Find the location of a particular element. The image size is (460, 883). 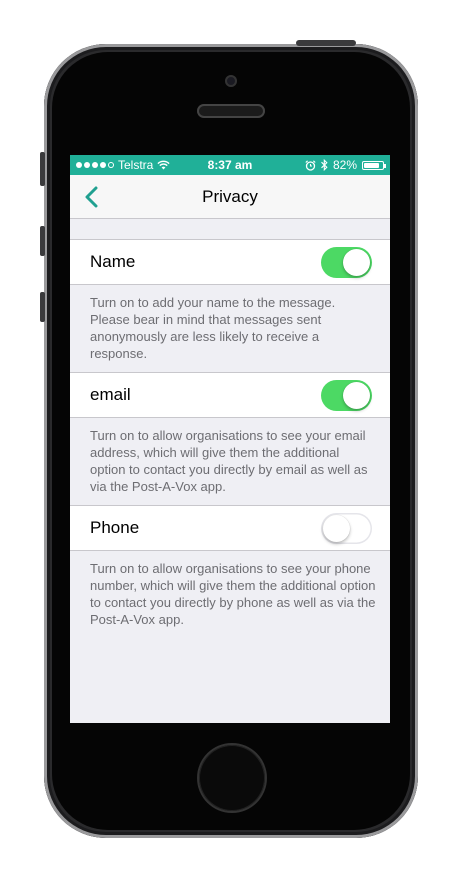

setting-label-name: Name is located at coordinates (113, 261).